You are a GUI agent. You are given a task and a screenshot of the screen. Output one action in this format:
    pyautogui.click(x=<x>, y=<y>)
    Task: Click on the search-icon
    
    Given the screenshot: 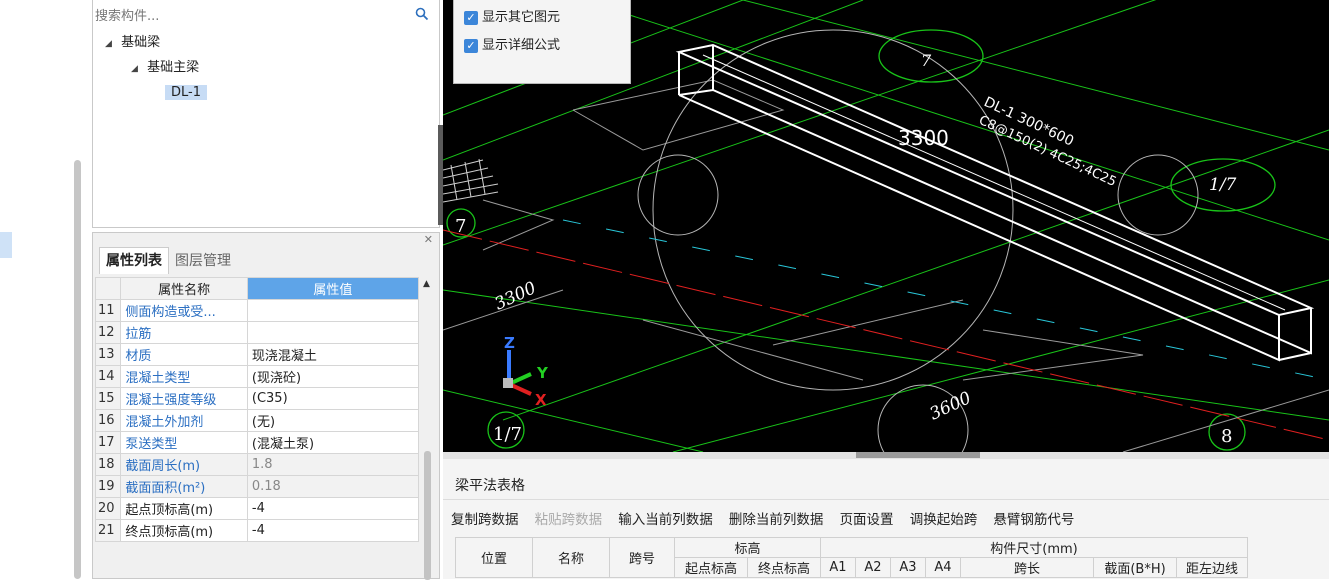 What is the action you would take?
    pyautogui.click(x=423, y=15)
    